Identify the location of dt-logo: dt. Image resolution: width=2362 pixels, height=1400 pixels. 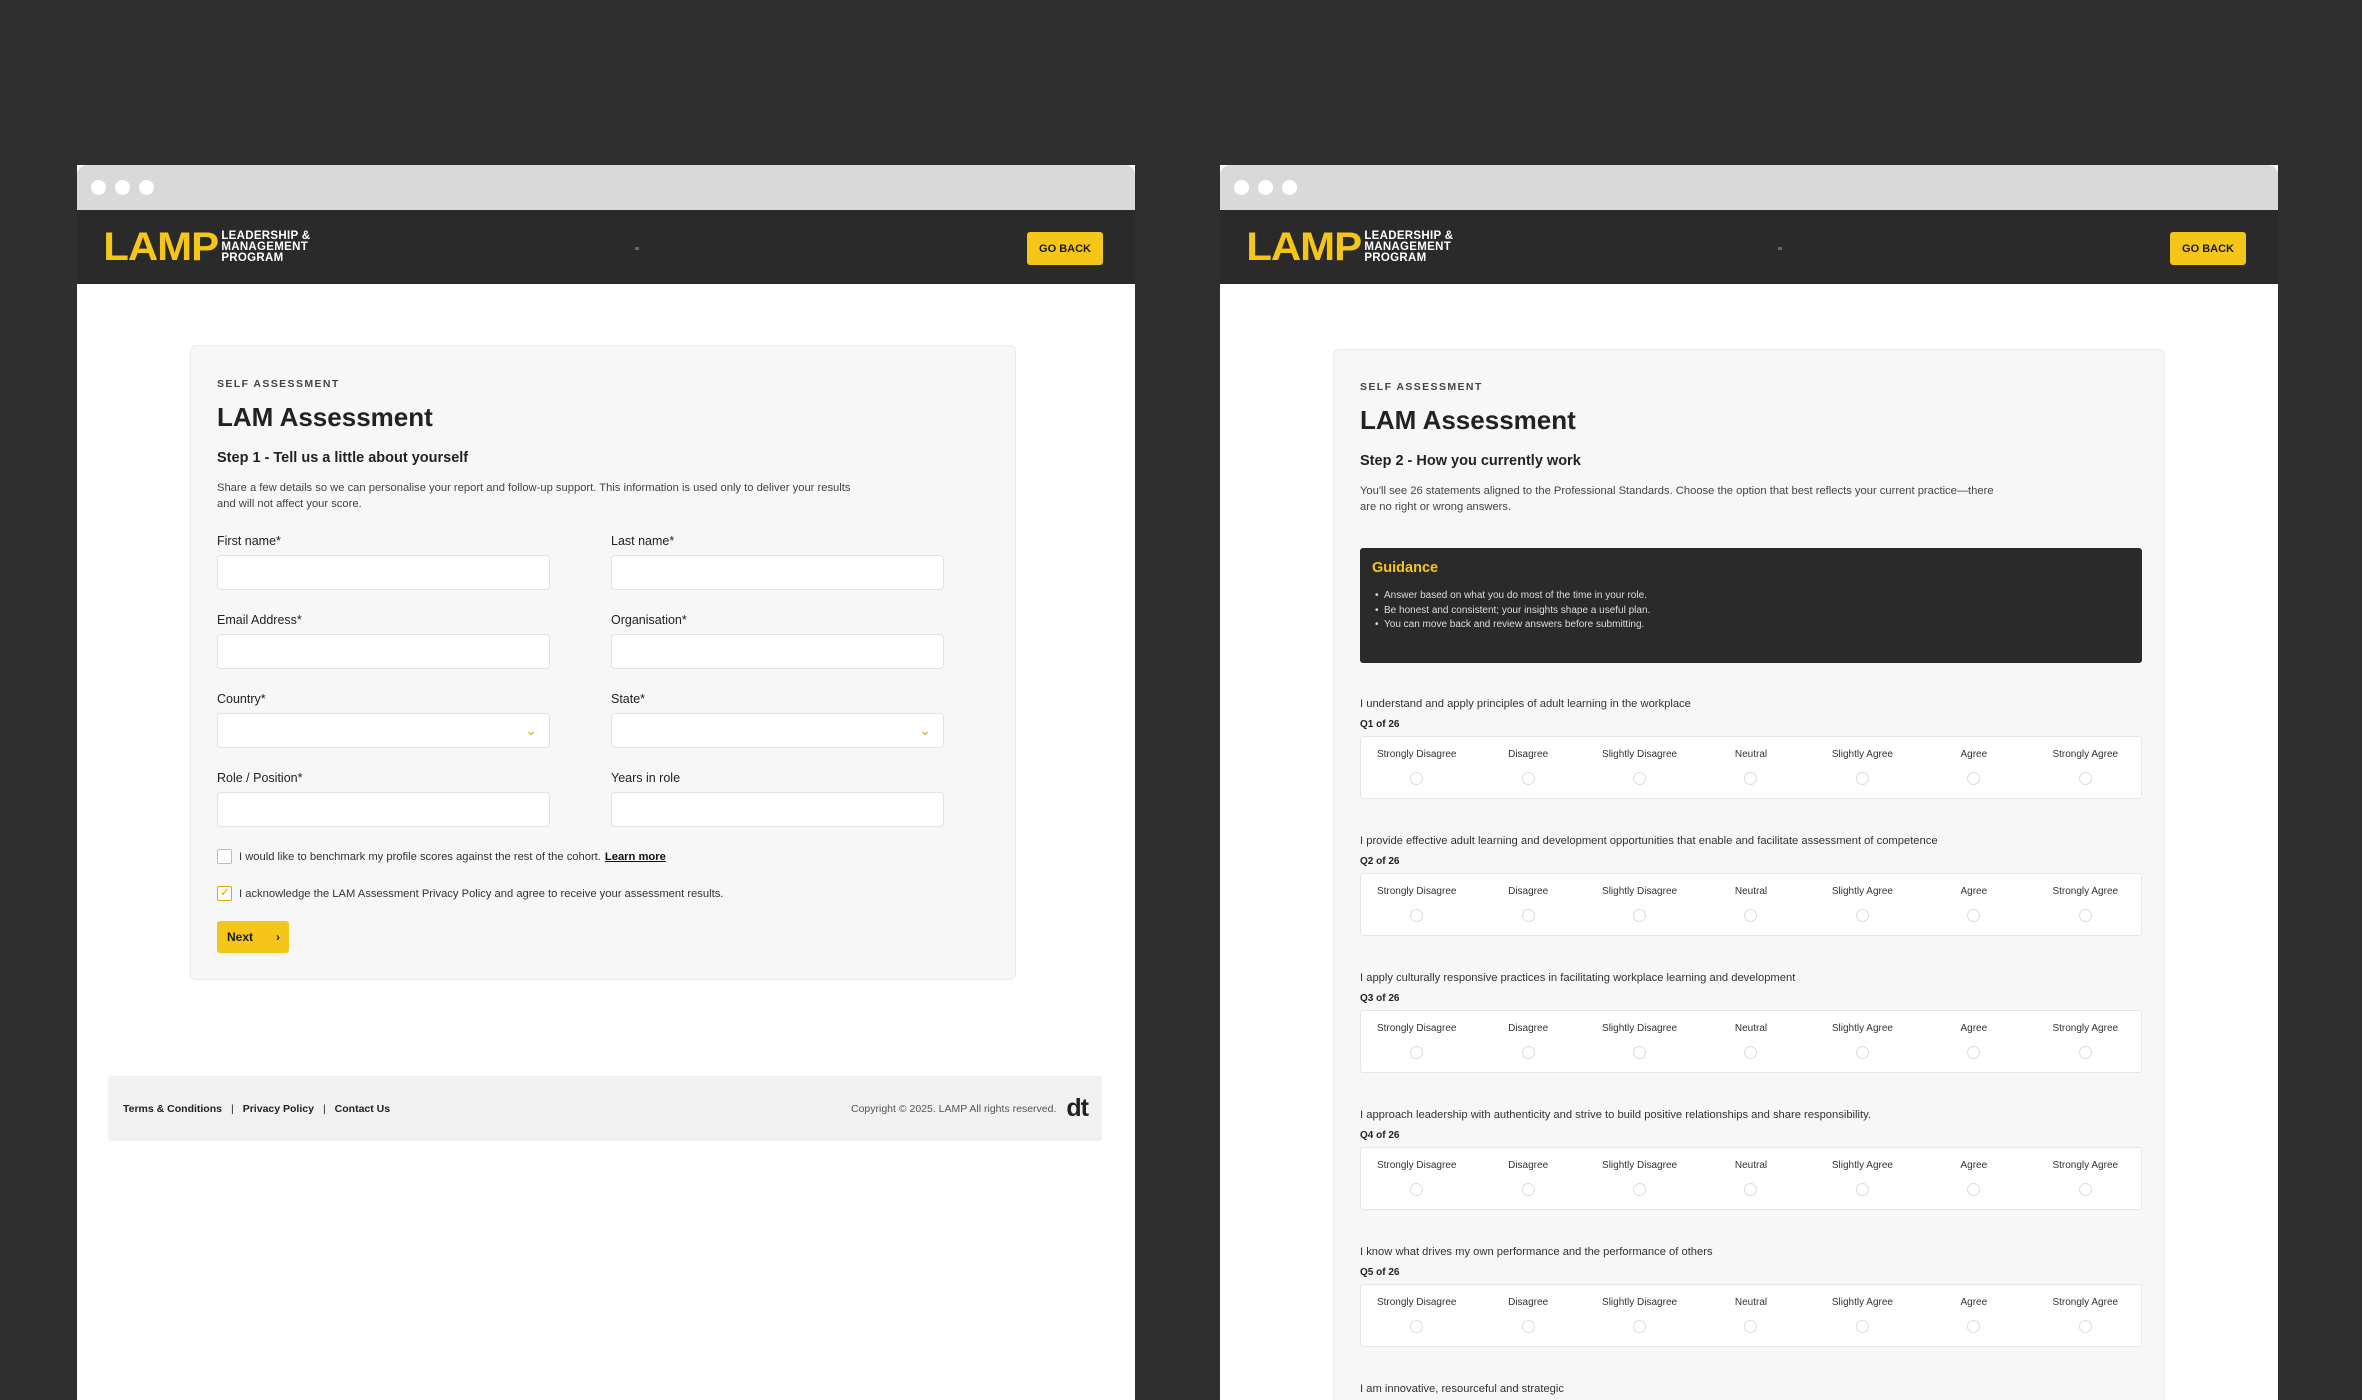
(1077, 1108).